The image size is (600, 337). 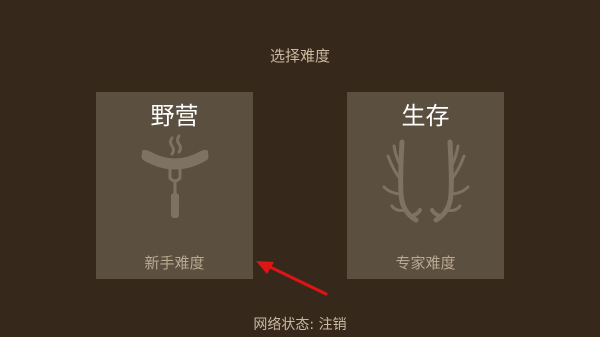 I want to click on difficulty-card-survival: 生存 专家难度, so click(x=425, y=185).